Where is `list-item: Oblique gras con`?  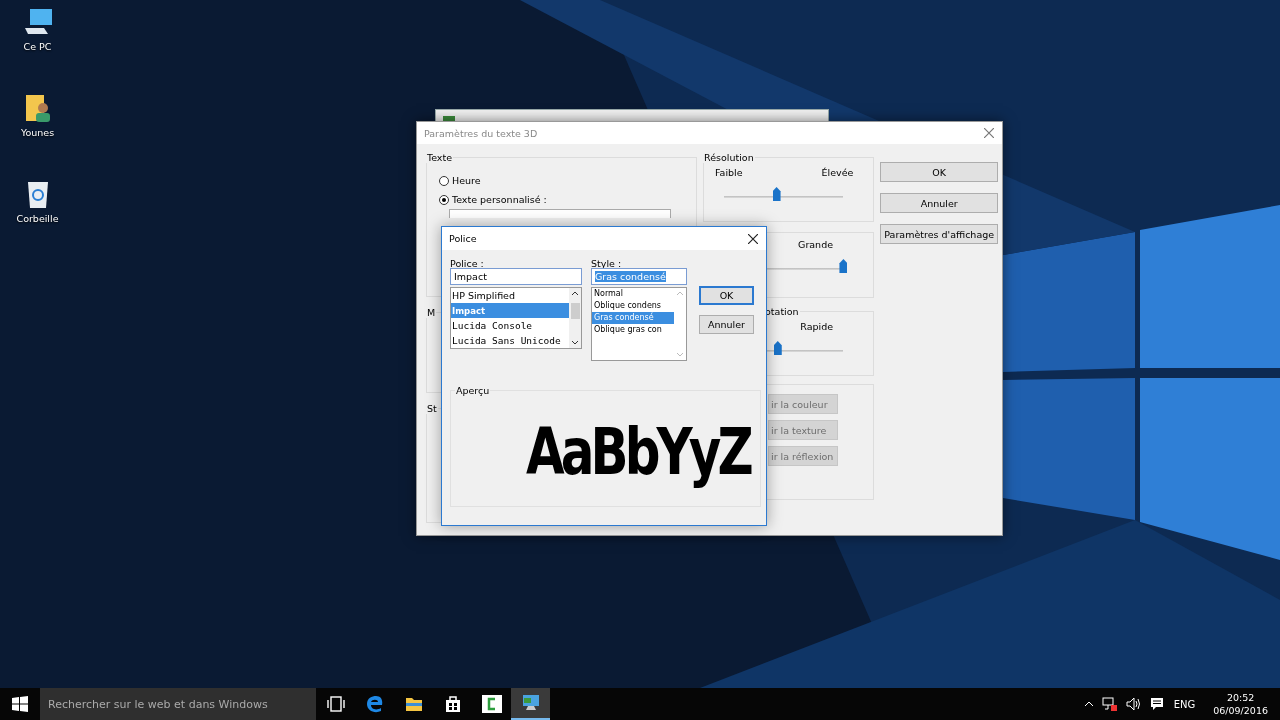
list-item: Oblique gras con is located at coordinates (633, 330).